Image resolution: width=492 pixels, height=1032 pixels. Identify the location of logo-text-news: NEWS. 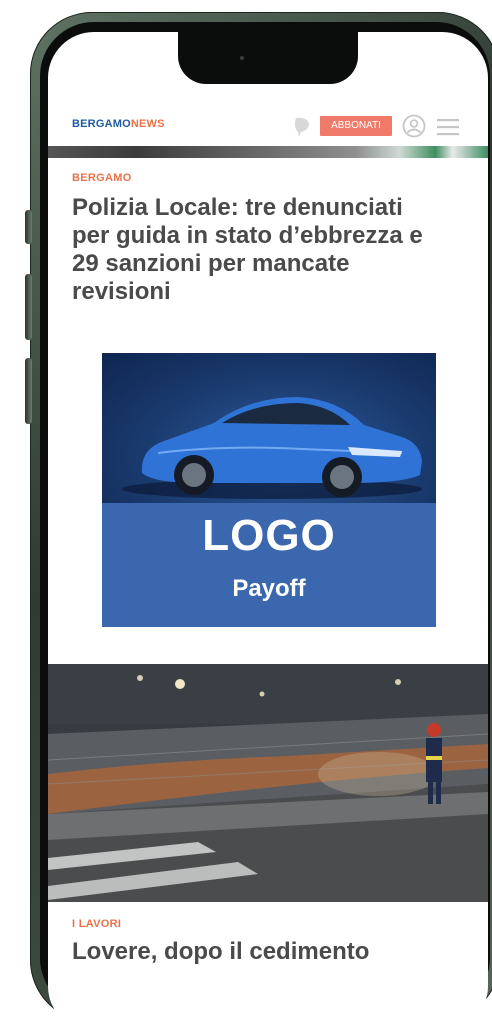
(147, 124).